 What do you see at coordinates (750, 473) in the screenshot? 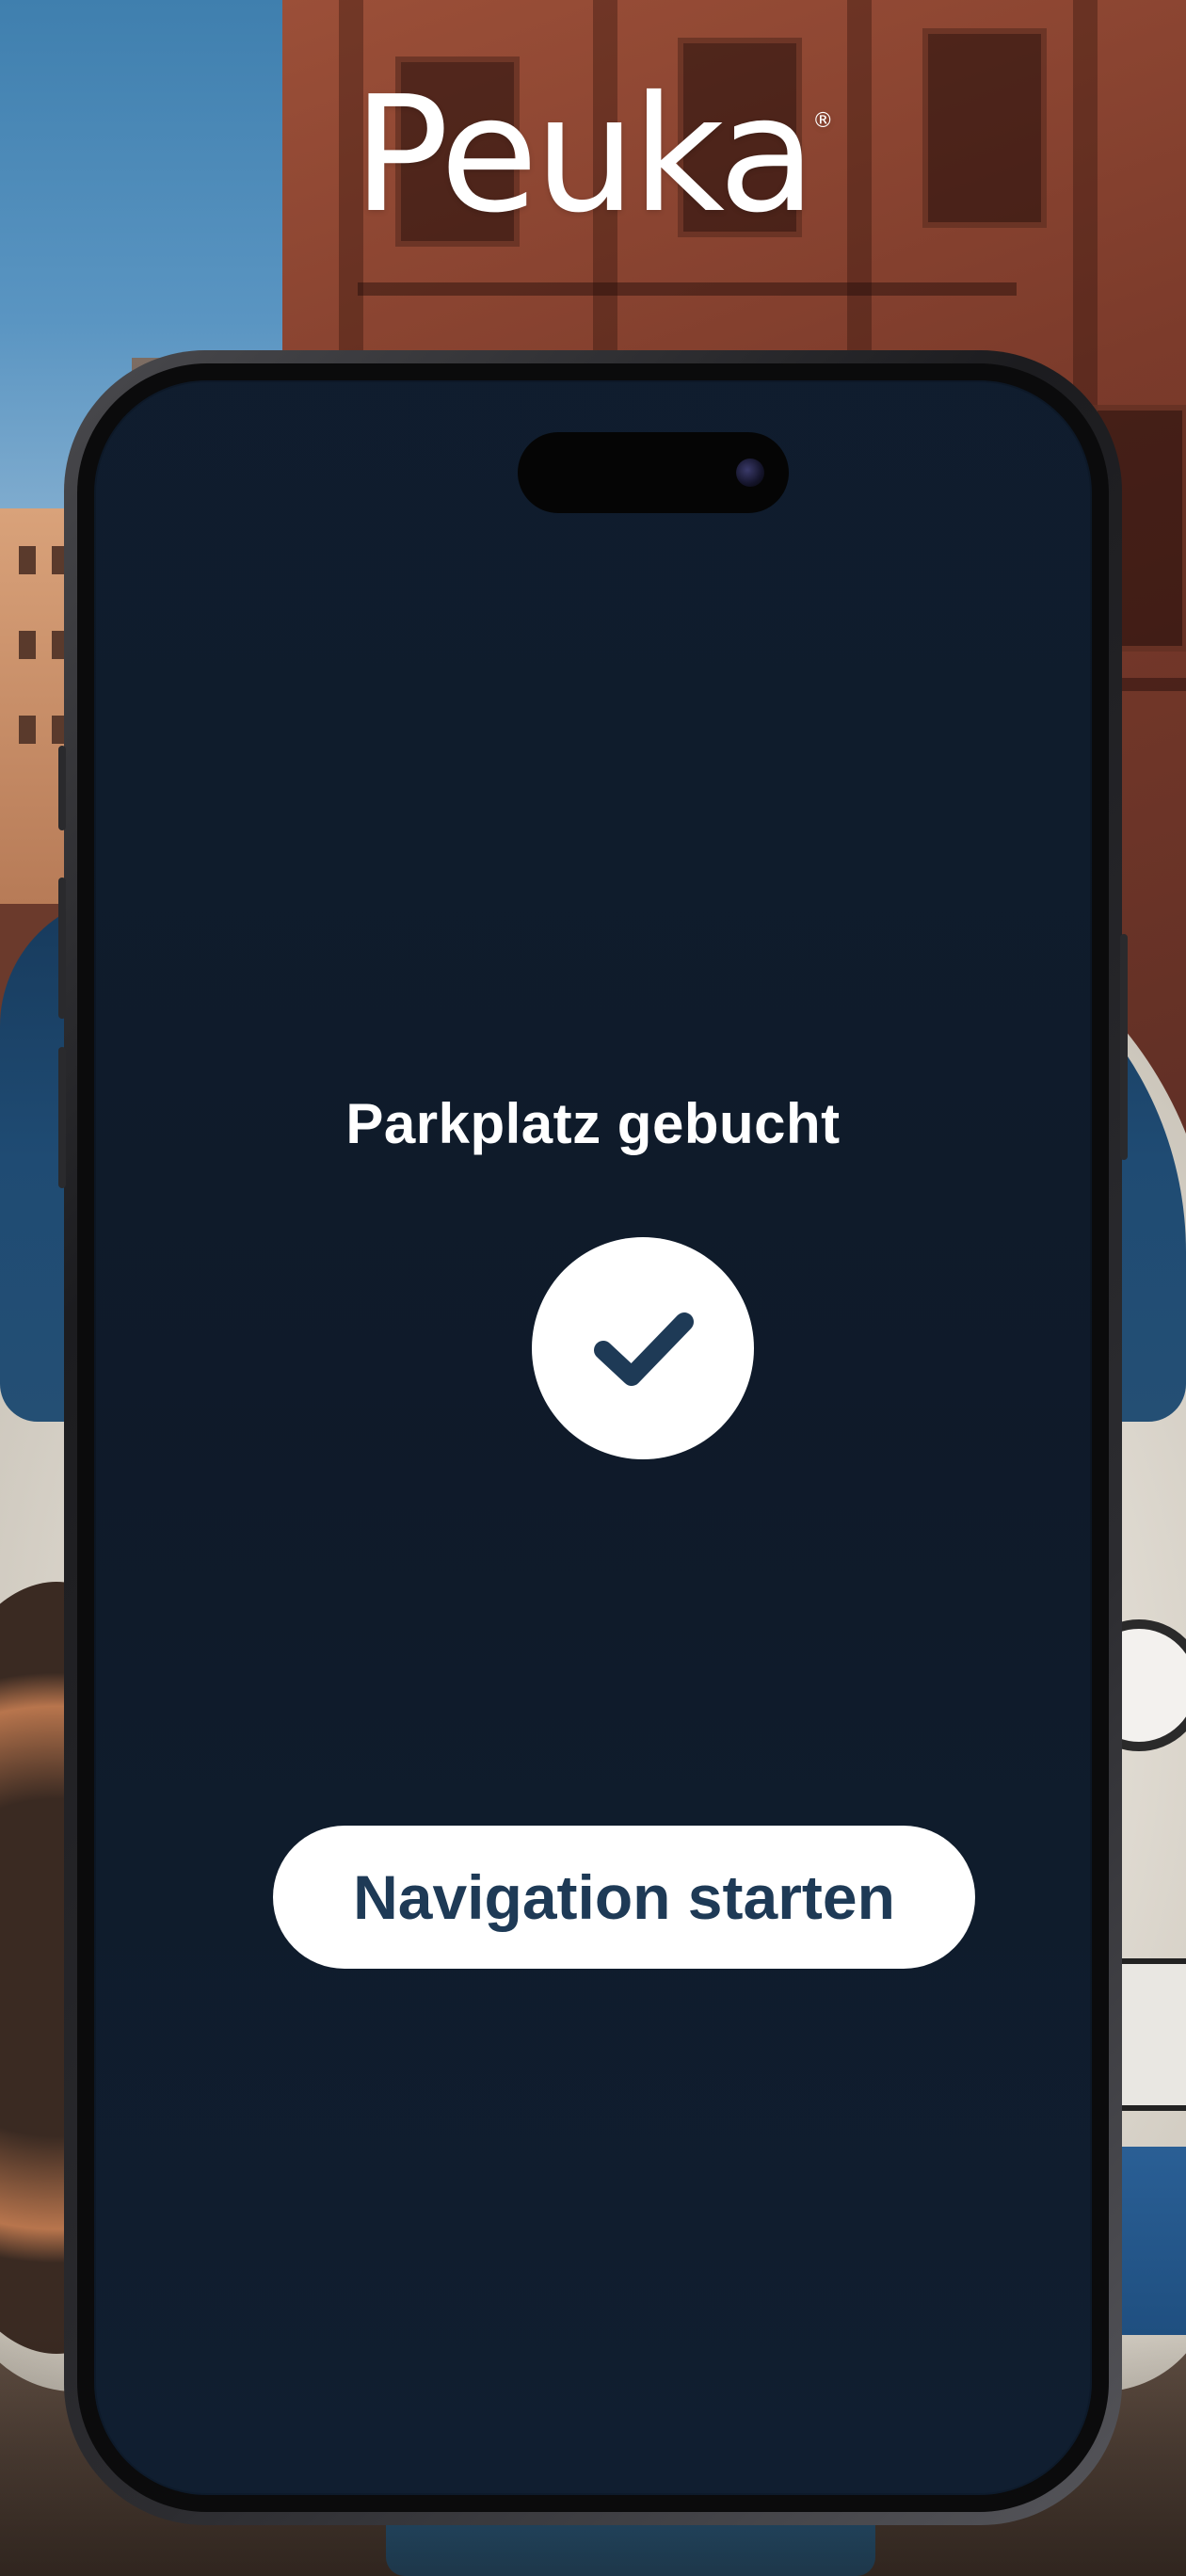
I see `front-camera-icon` at bounding box center [750, 473].